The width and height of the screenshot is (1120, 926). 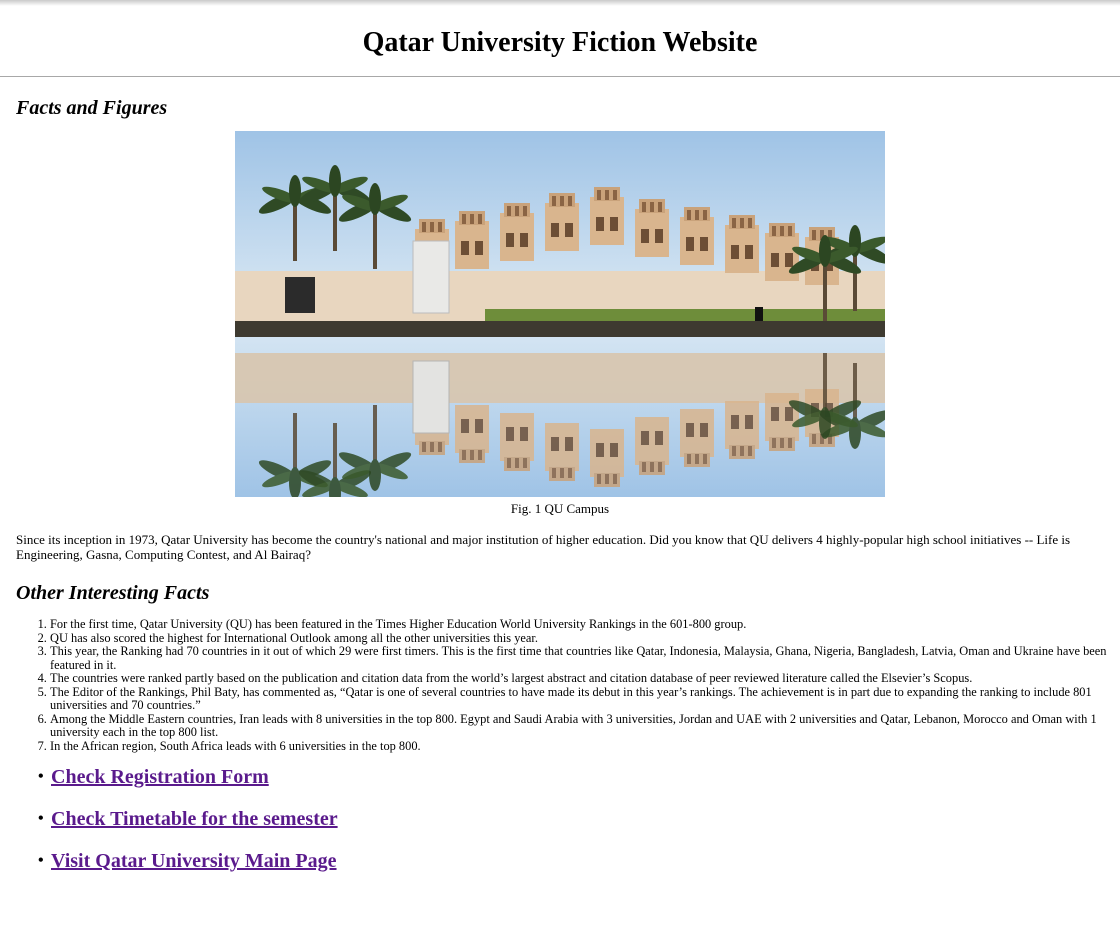 I want to click on timetable-link: Check Timetable for the semester, so click(x=194, y=819).